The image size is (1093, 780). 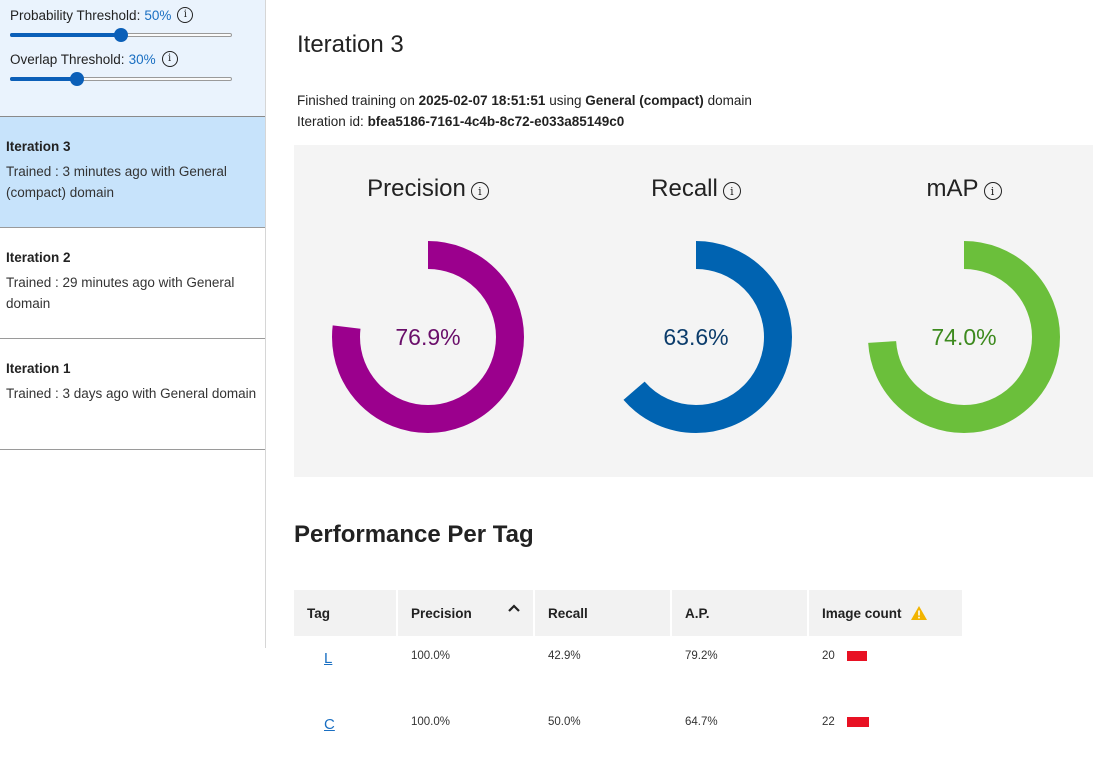 I want to click on training-domain: General (compact), so click(x=644, y=100).